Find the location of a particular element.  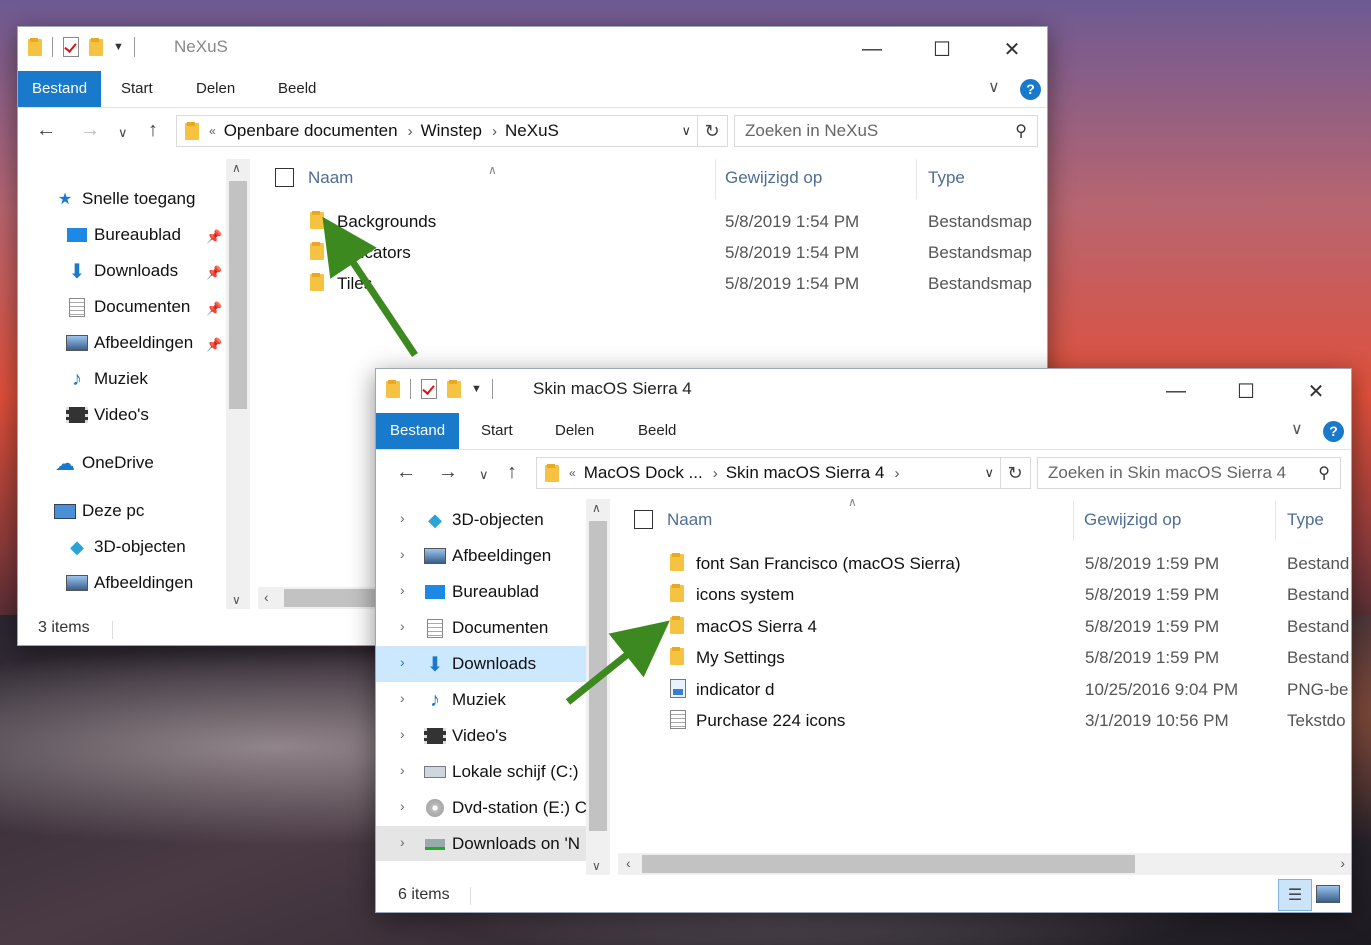

nav-item-desktop: › Bureaublad is located at coordinates (481, 592).